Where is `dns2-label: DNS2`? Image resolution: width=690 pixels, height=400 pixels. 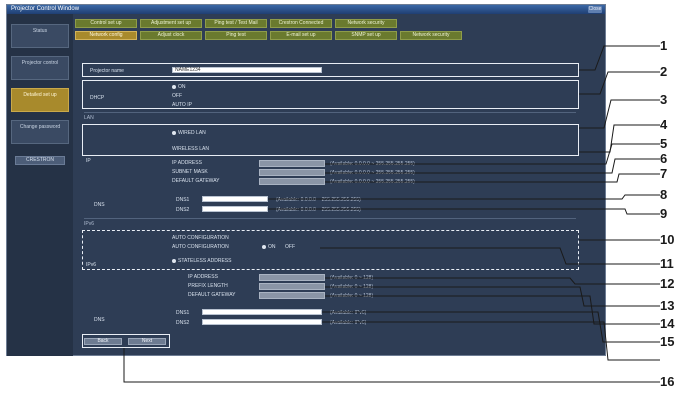 dns2-label: DNS2 is located at coordinates (183, 210).